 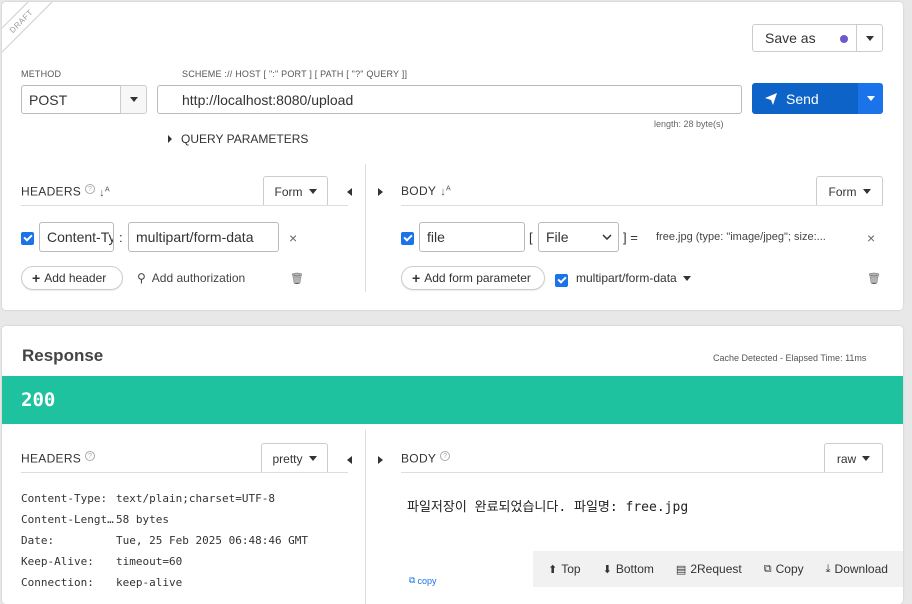 I want to click on caret-left-icon, so click(x=349, y=192).